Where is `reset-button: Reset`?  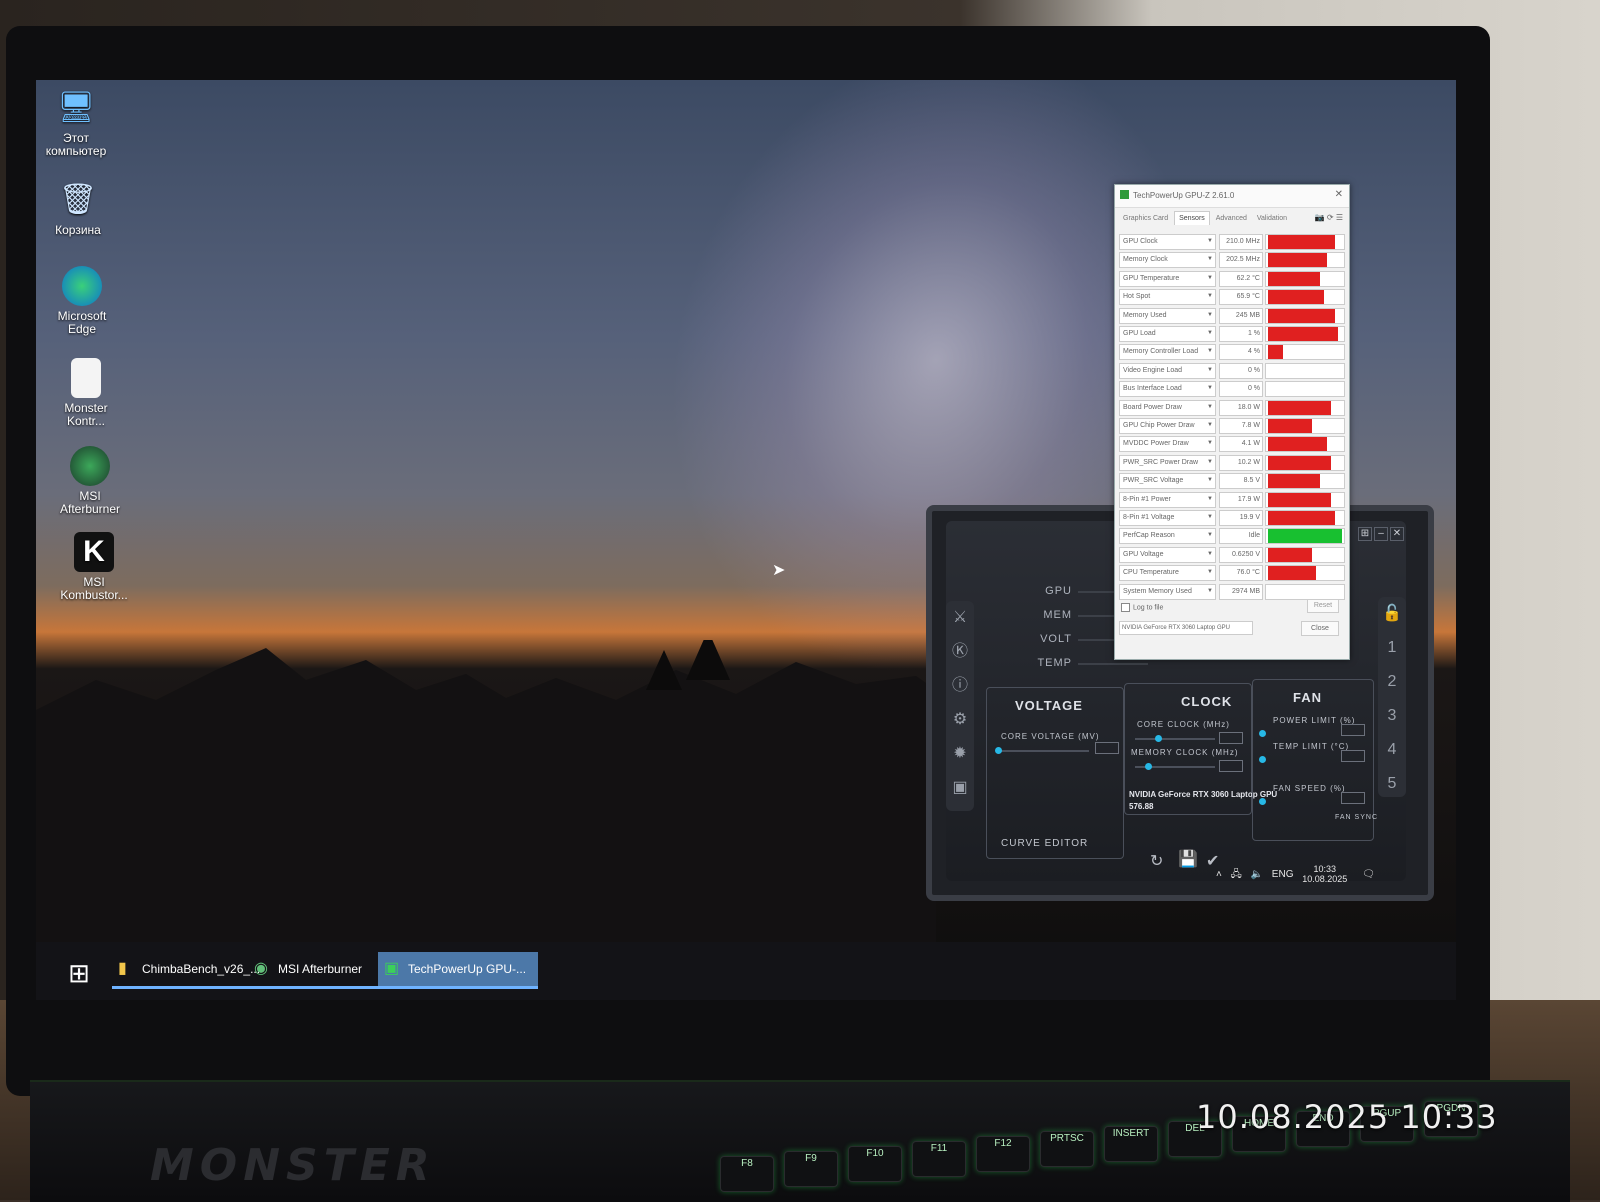 reset-button: Reset is located at coordinates (1323, 606).